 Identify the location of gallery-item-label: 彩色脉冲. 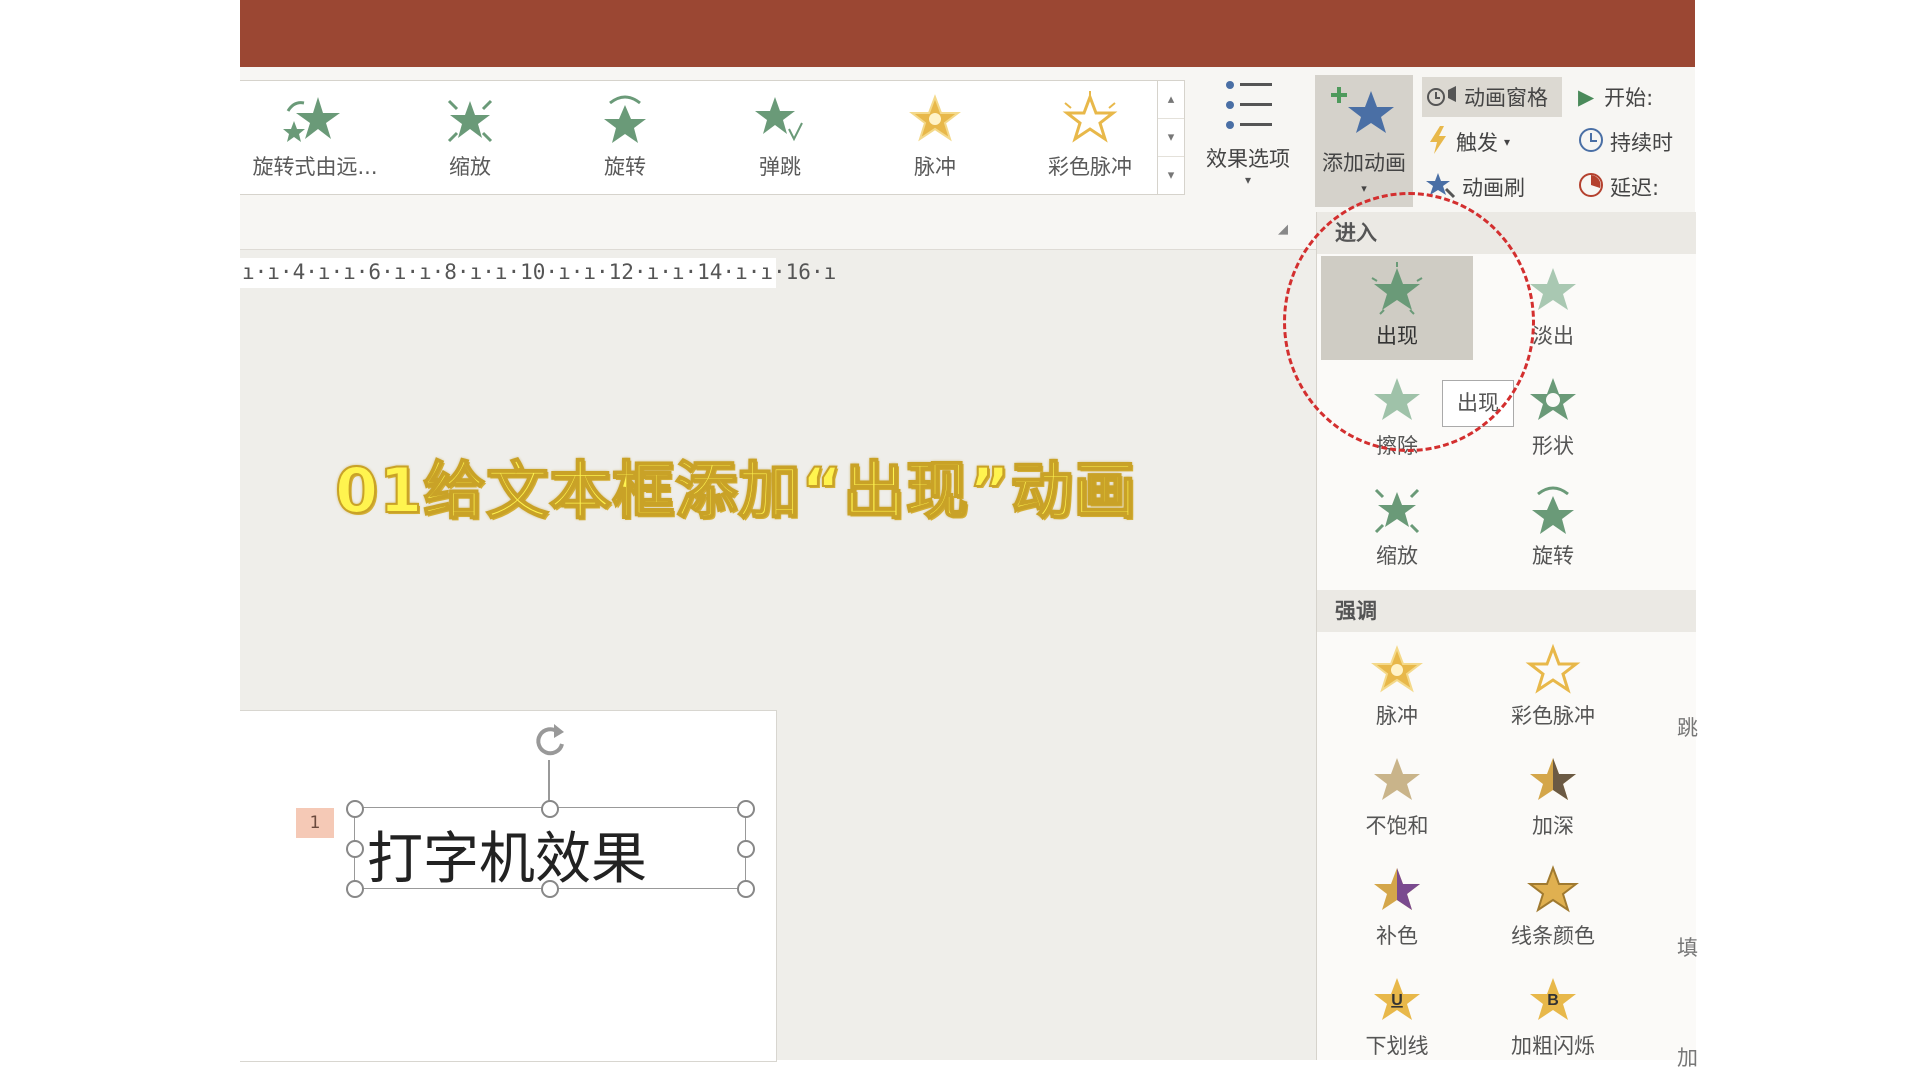
(1090, 167).